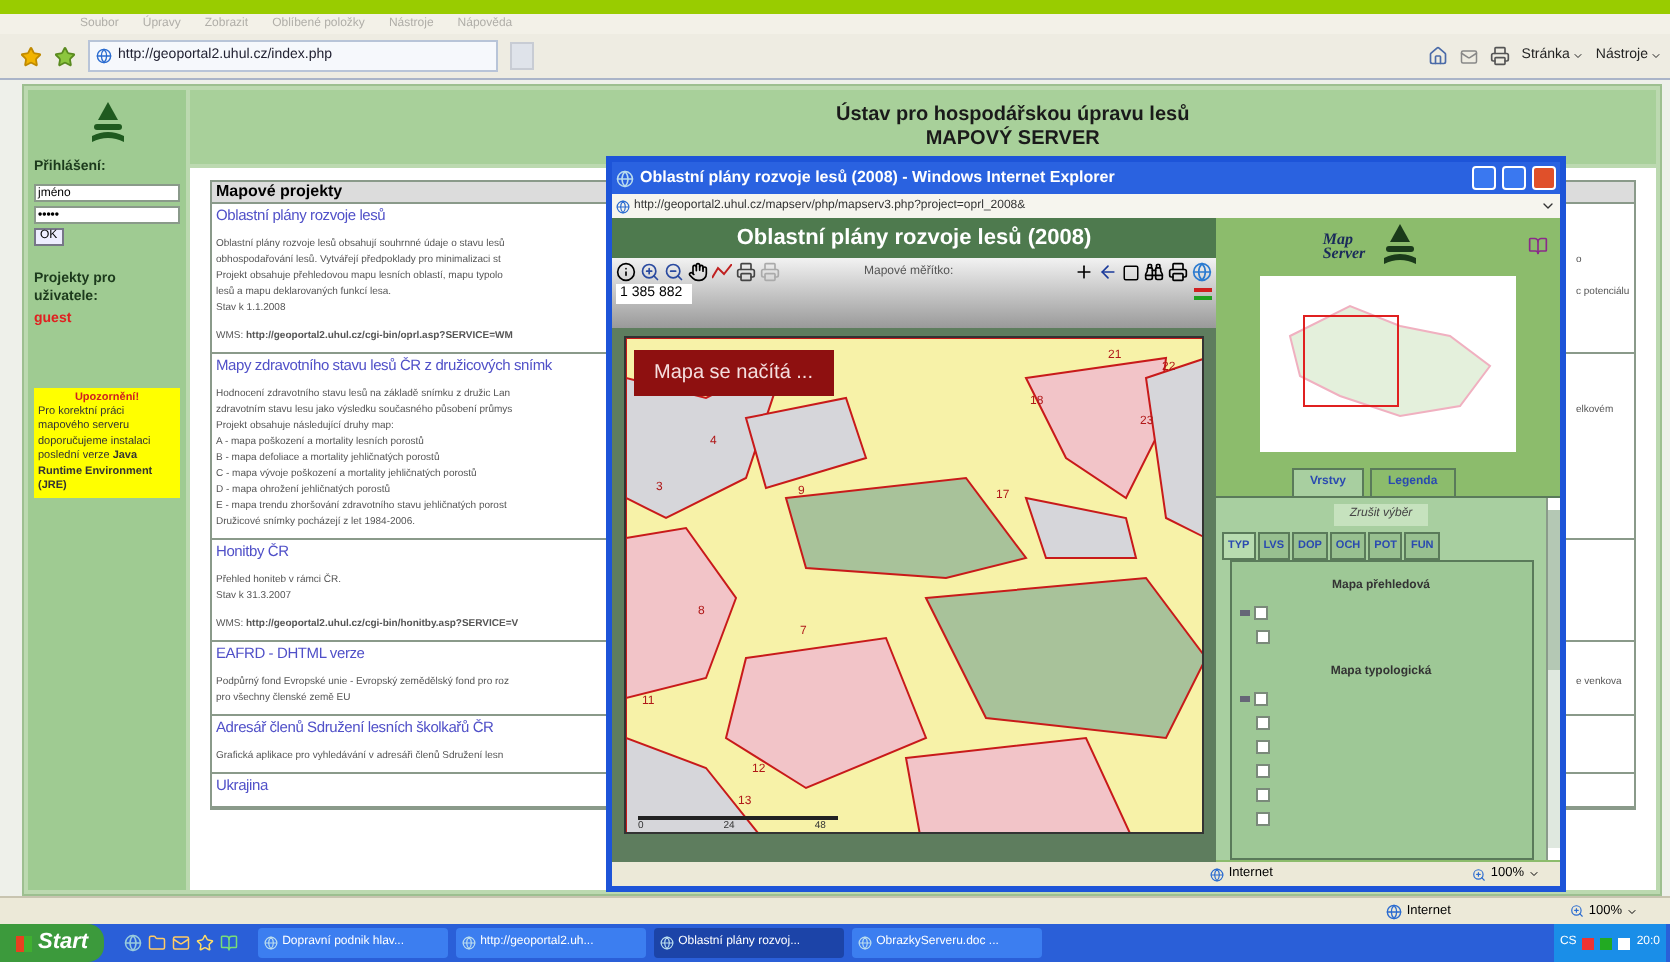 Image resolution: width=1670 pixels, height=962 pixels. What do you see at coordinates (1344, 253) in the screenshot?
I see `logo-text: Server` at bounding box center [1344, 253].